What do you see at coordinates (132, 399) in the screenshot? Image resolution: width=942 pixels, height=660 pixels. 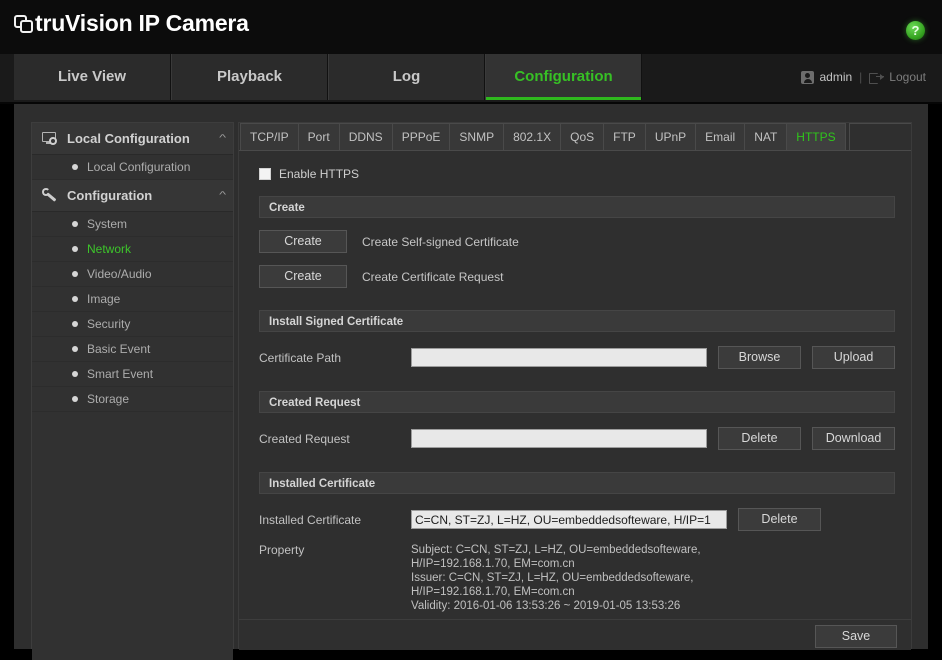 I see `sidebar-item-storage: Storage` at bounding box center [132, 399].